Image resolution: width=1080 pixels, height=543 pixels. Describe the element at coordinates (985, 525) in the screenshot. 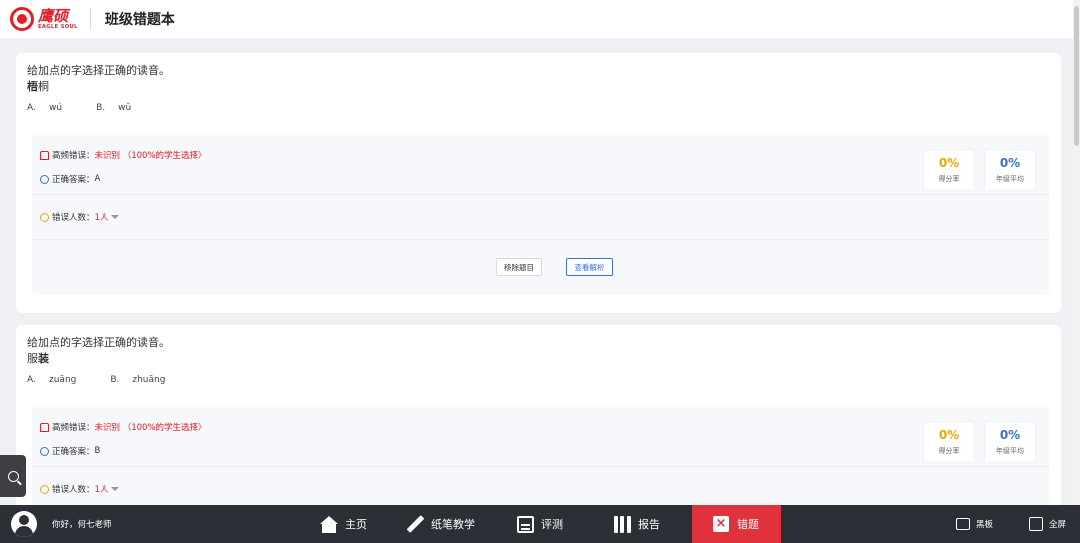

I see `blackboard-label: 黑板` at that location.